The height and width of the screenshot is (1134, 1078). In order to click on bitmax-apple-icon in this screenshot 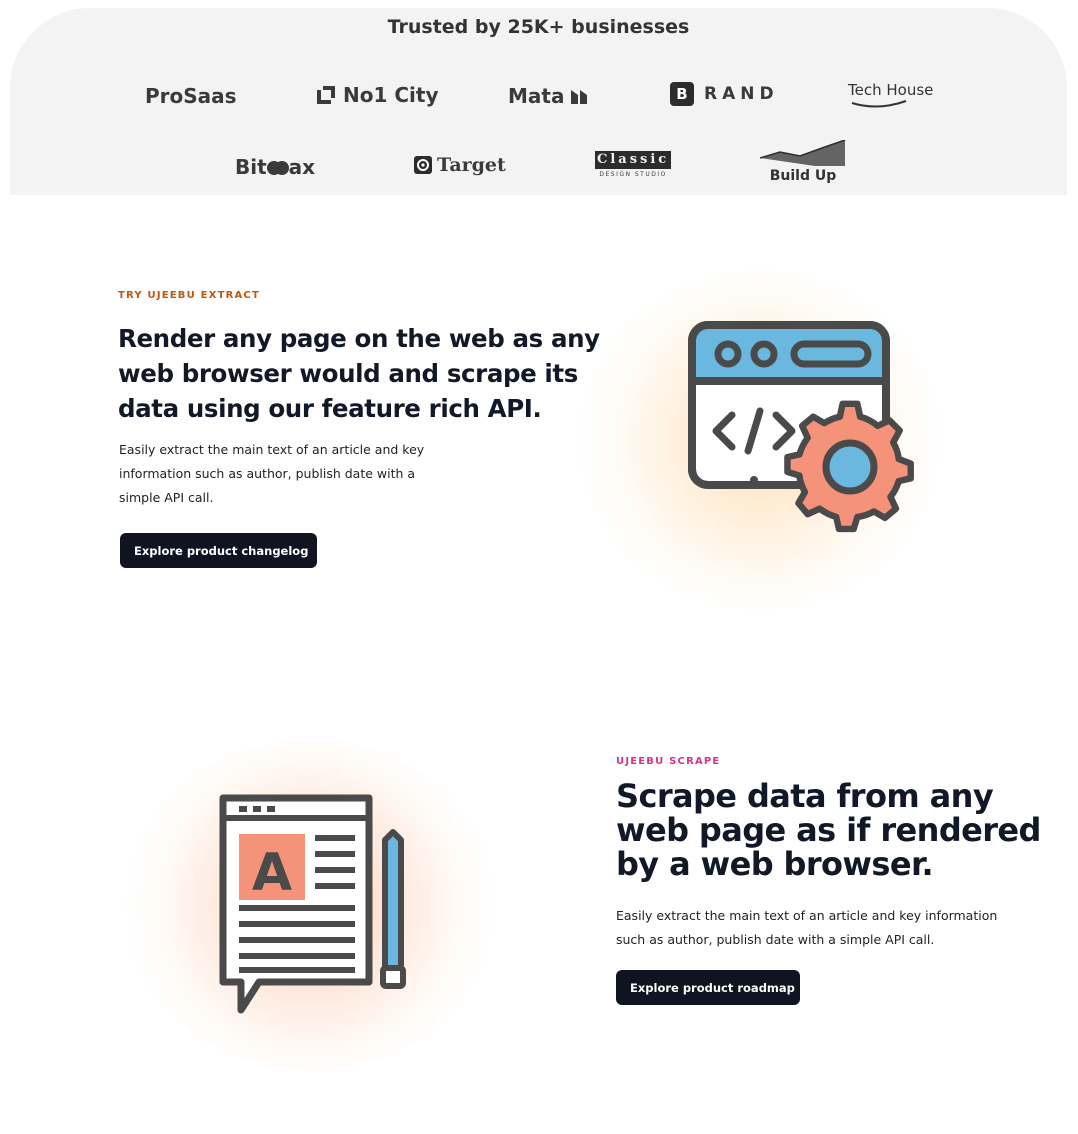, I will do `click(277, 168)`.